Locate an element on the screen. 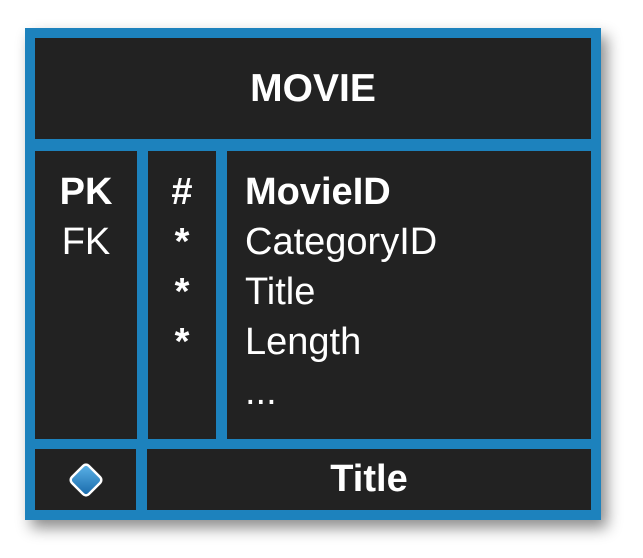 Image resolution: width=643 pixels, height=558 pixels. diamond-icon is located at coordinates (85, 479).